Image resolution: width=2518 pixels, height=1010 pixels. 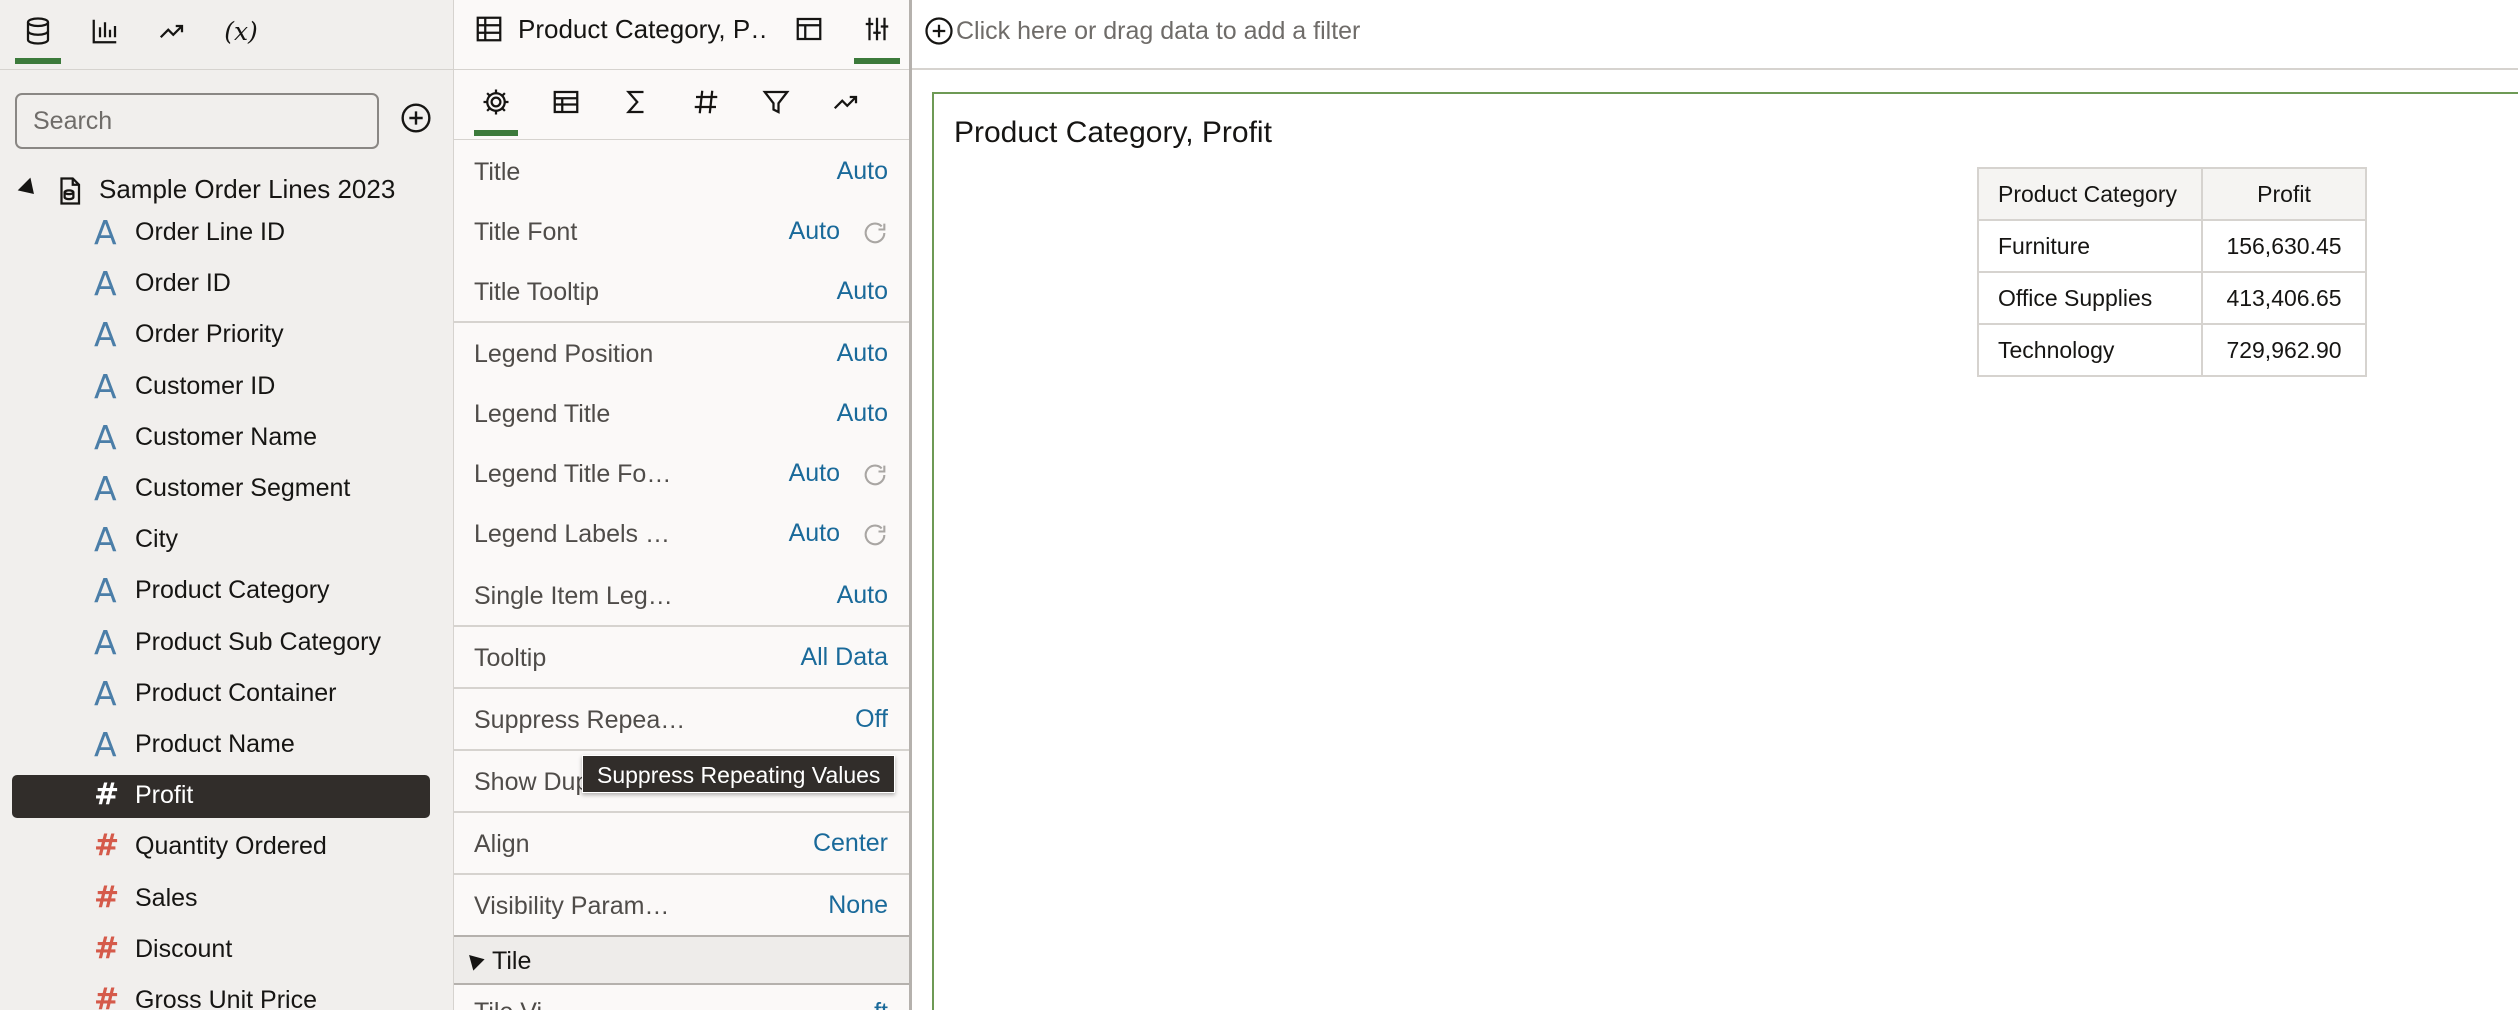 What do you see at coordinates (2090, 194) in the screenshot?
I see `column-header: Product Category` at bounding box center [2090, 194].